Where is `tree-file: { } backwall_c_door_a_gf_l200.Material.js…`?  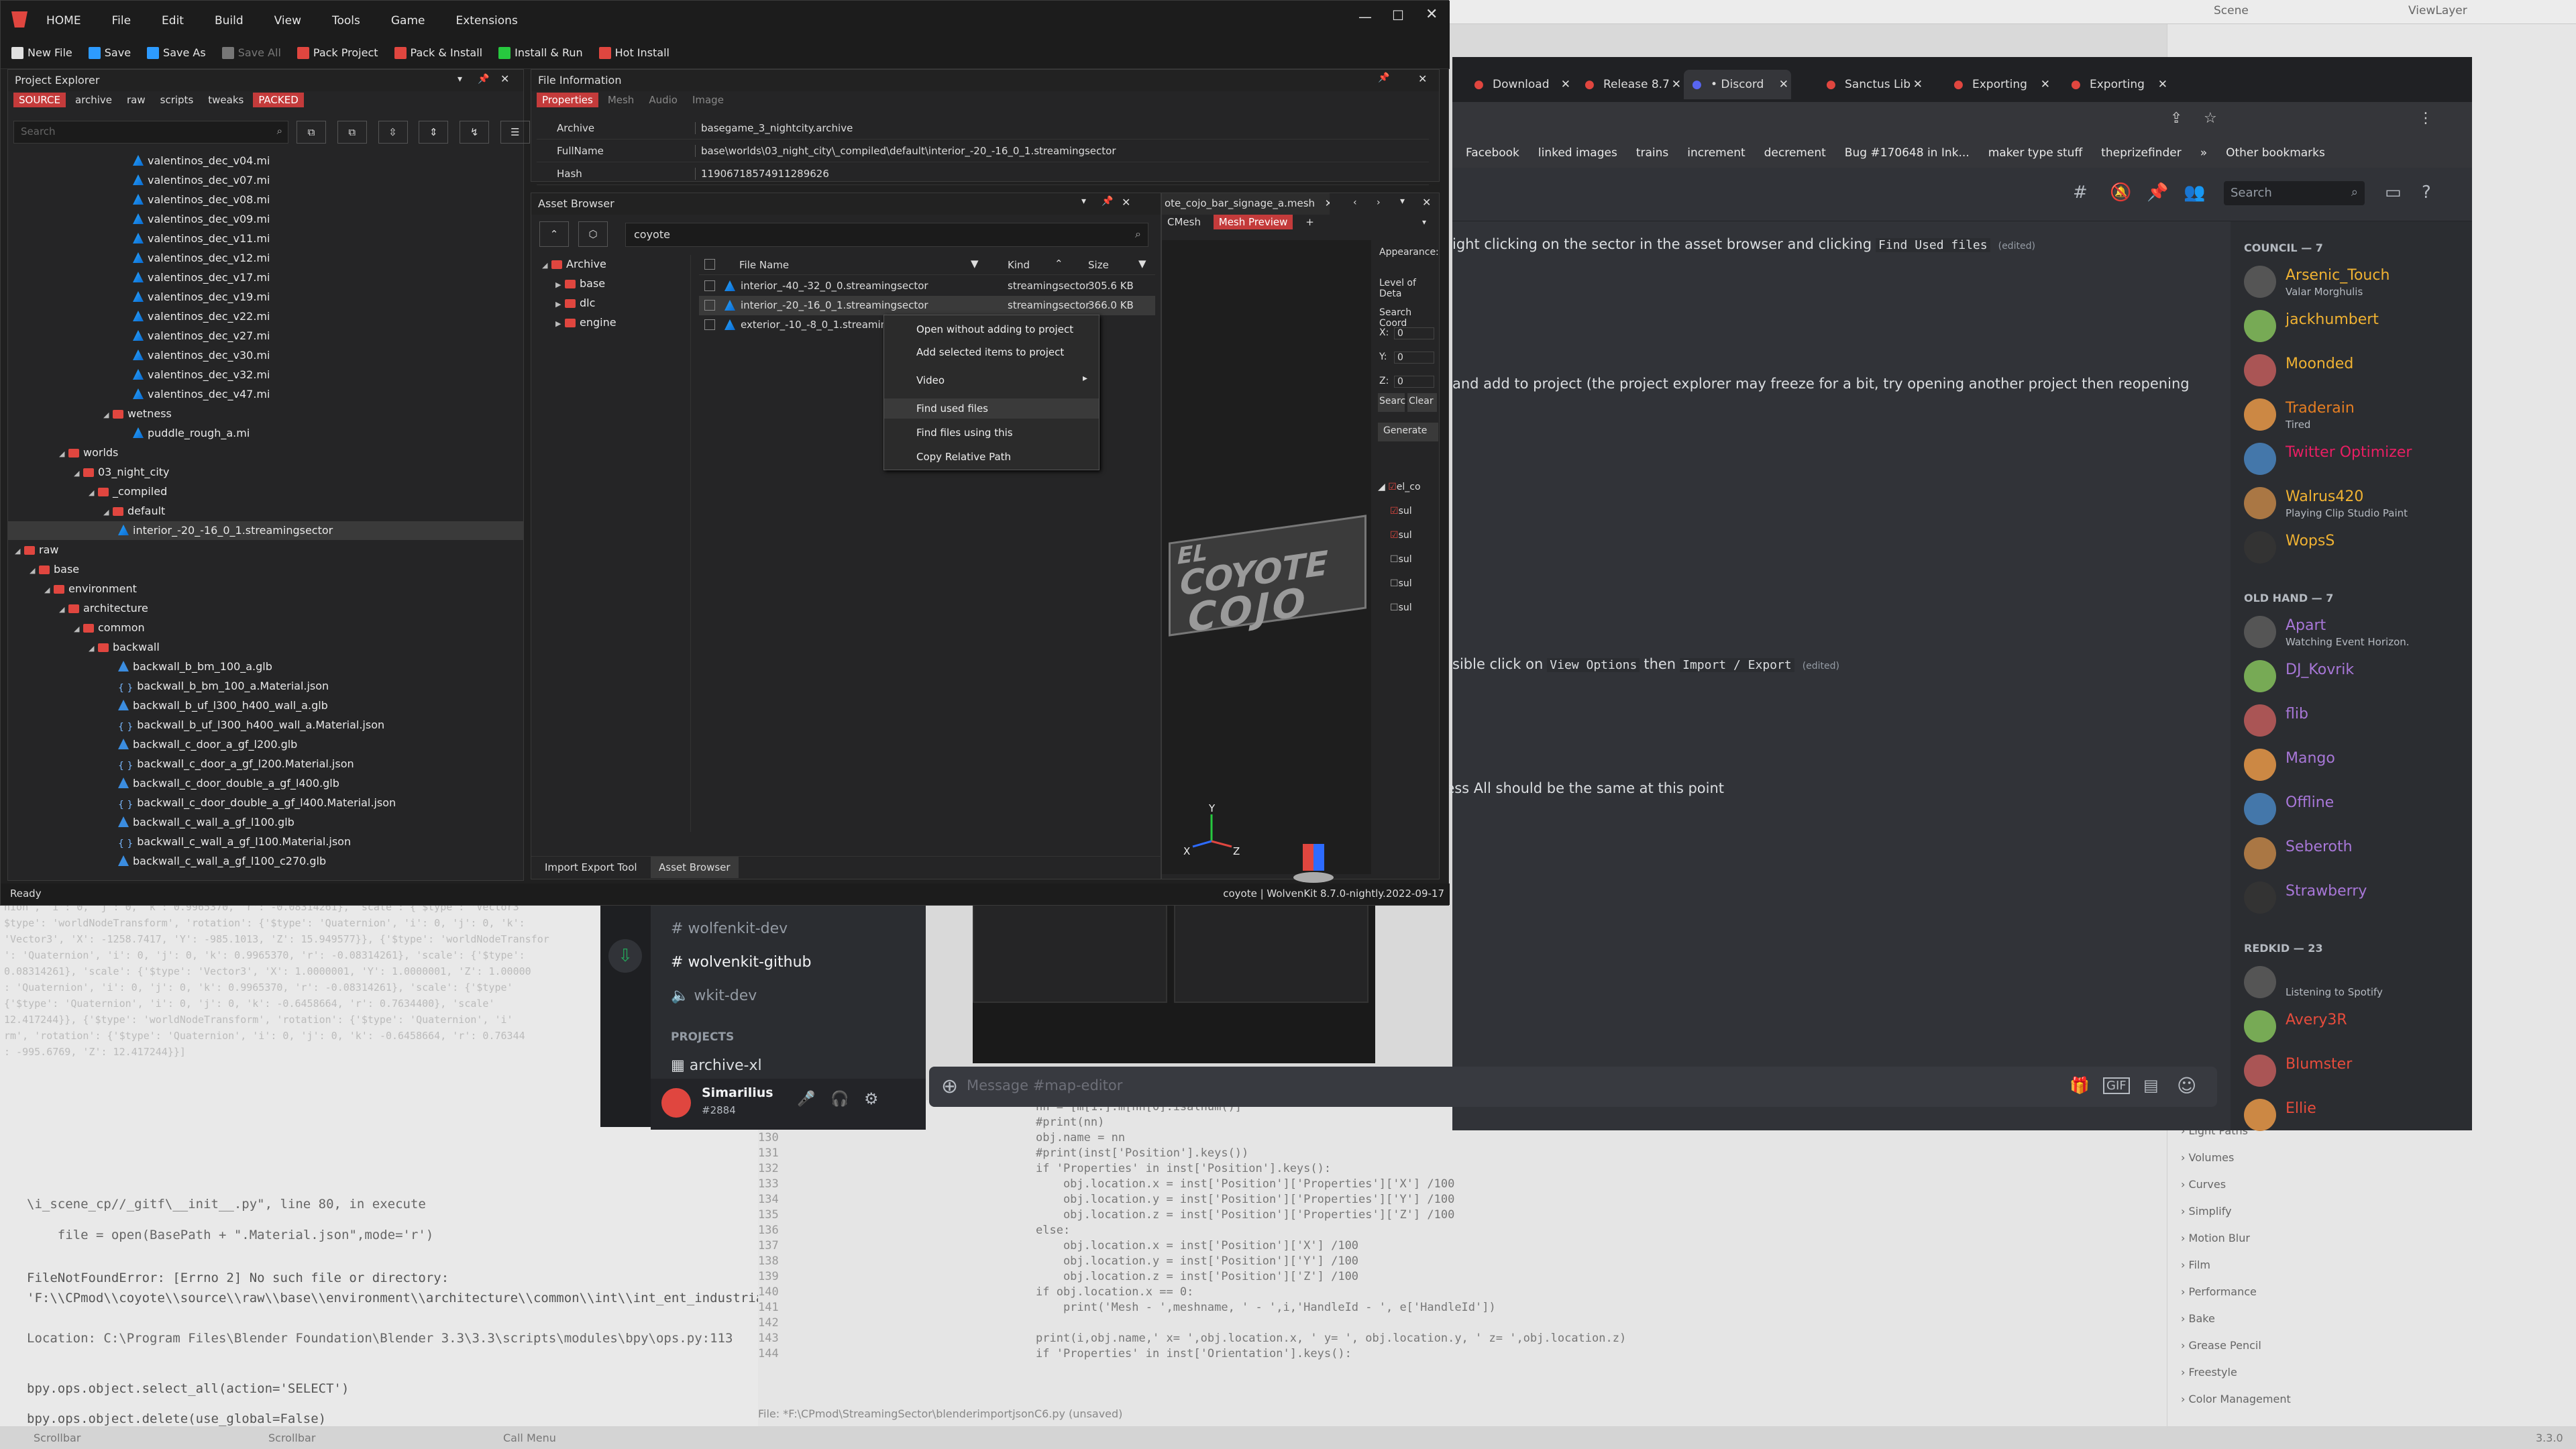
tree-file: { } backwall_c_door_a_gf_l200.Material.js… is located at coordinates (236, 764).